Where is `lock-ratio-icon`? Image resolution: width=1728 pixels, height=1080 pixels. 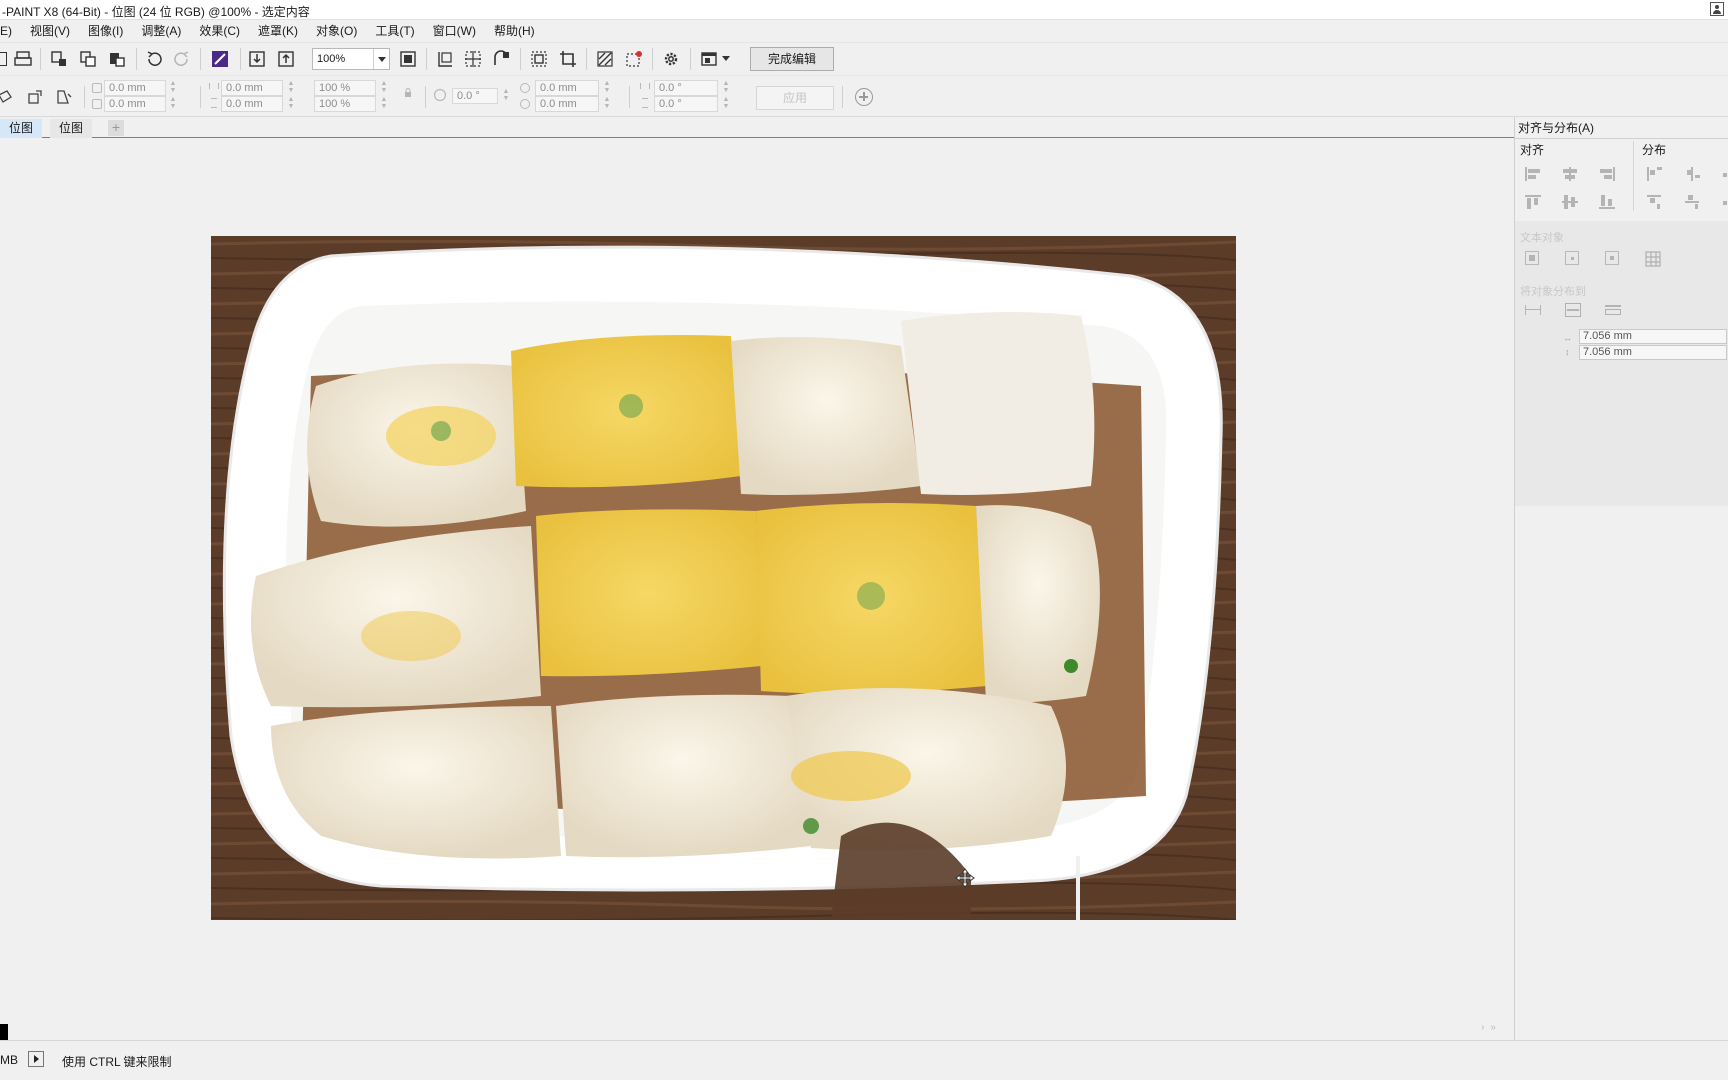
lock-ratio-icon is located at coordinates (408, 93).